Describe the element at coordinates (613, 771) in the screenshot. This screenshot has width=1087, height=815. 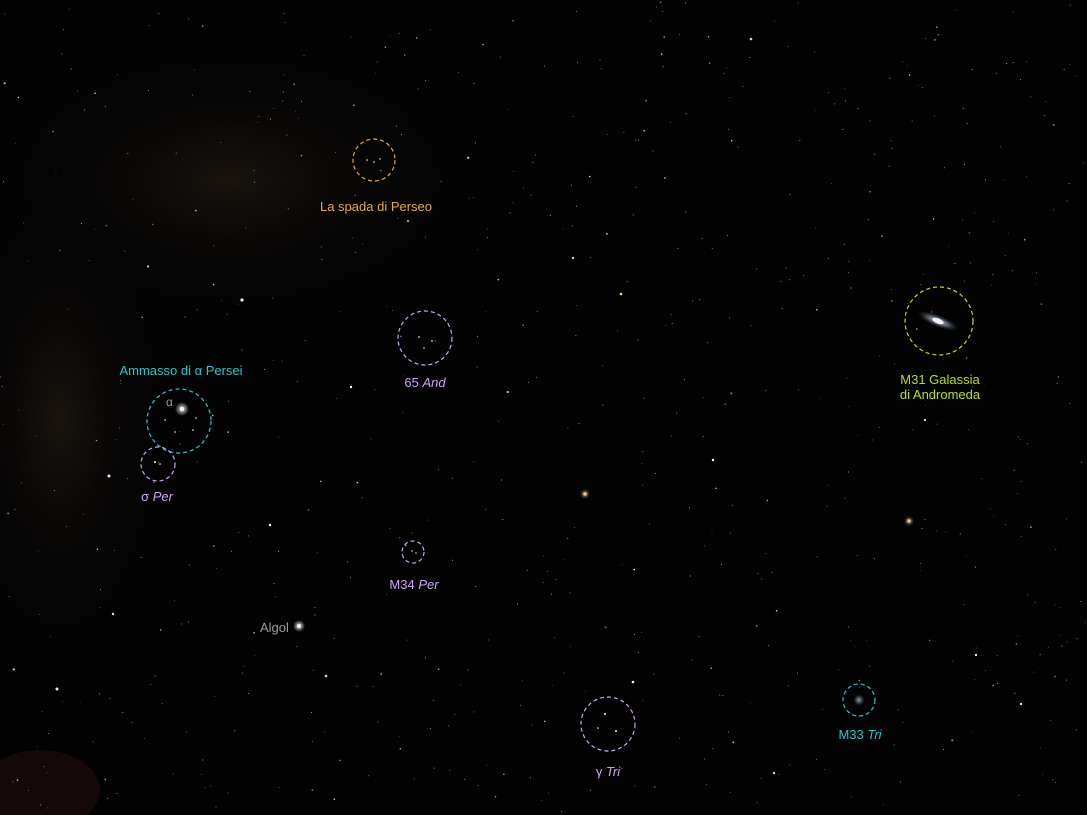
I see `gamma-tri-constellation: Tri` at that location.